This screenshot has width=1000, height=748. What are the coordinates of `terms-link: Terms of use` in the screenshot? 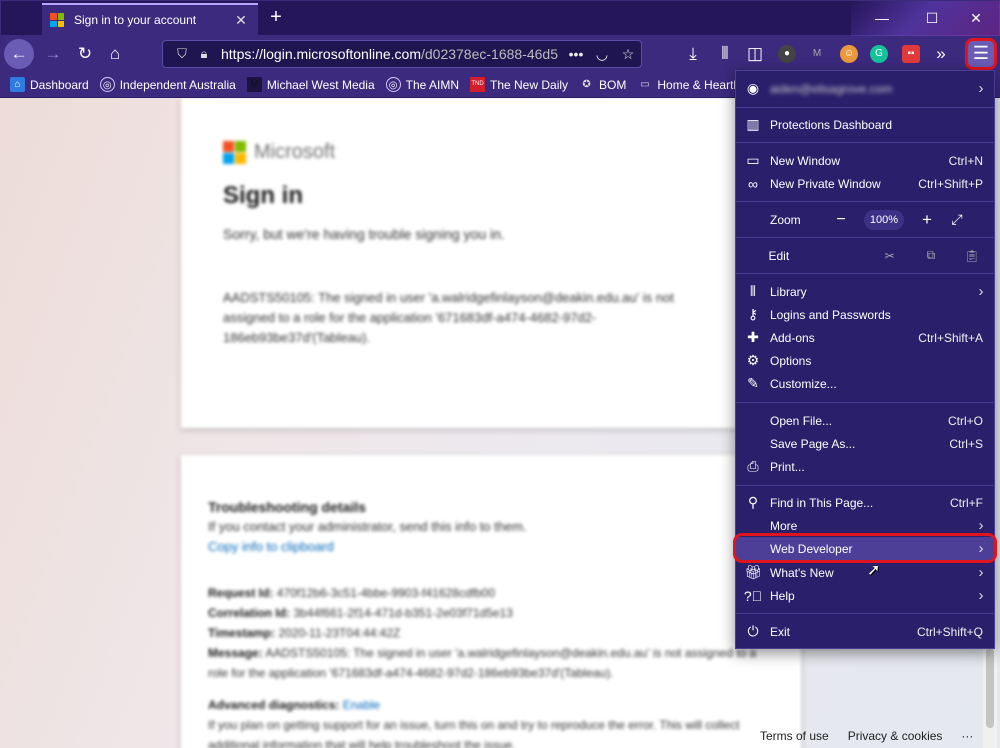 It's located at (794, 736).